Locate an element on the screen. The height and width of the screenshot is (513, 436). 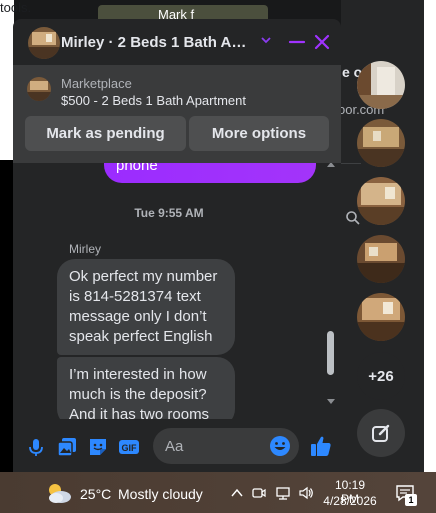
message-composer: GIF is located at coordinates (177, 447).